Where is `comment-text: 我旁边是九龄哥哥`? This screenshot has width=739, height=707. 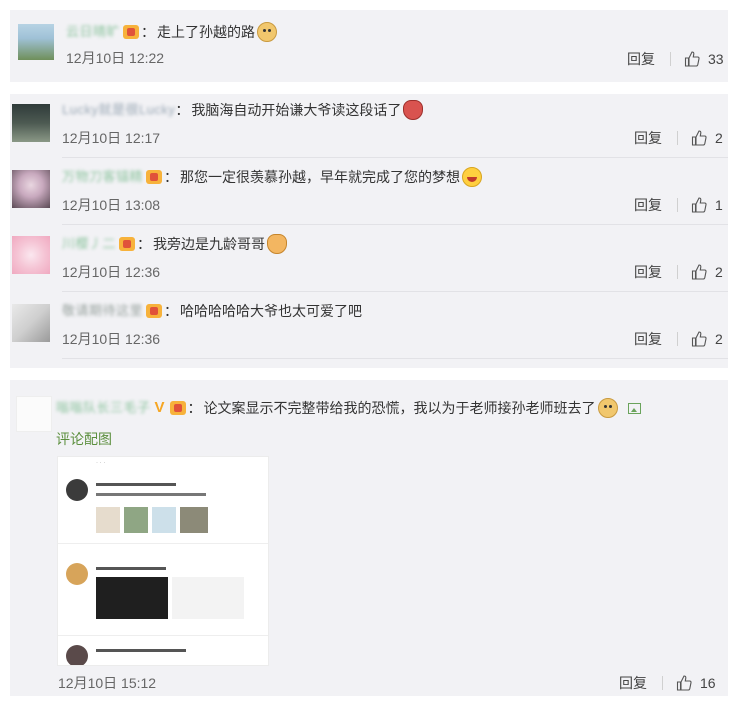 comment-text: 我旁边是九龄哥哥 is located at coordinates (209, 244).